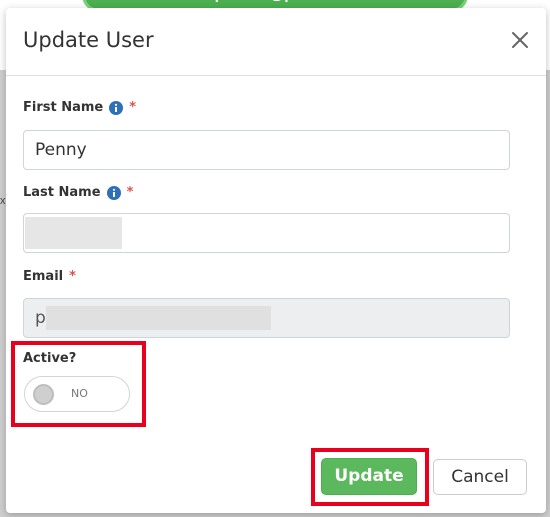 This screenshot has width=550, height=517. I want to click on modal-title: Update User, so click(88, 40).